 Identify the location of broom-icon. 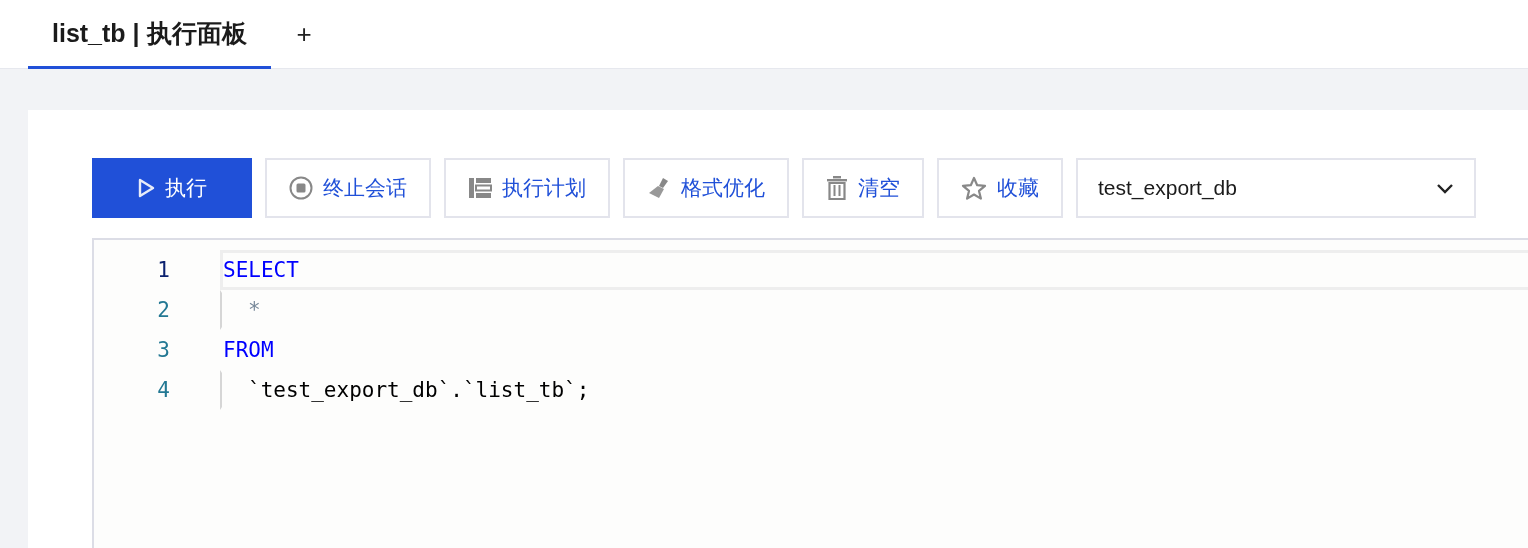
(659, 188).